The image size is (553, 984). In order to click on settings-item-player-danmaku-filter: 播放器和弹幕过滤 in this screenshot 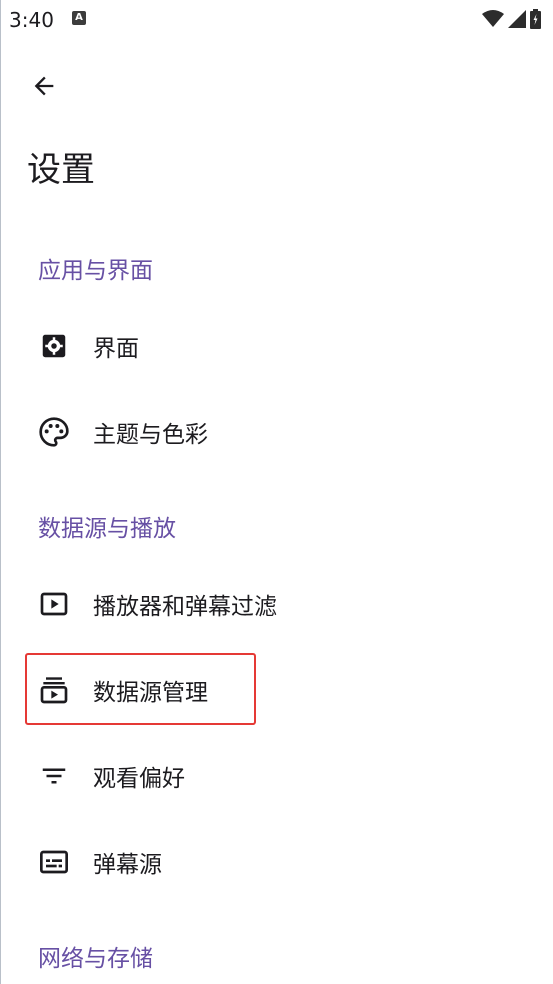, I will do `click(276, 604)`.